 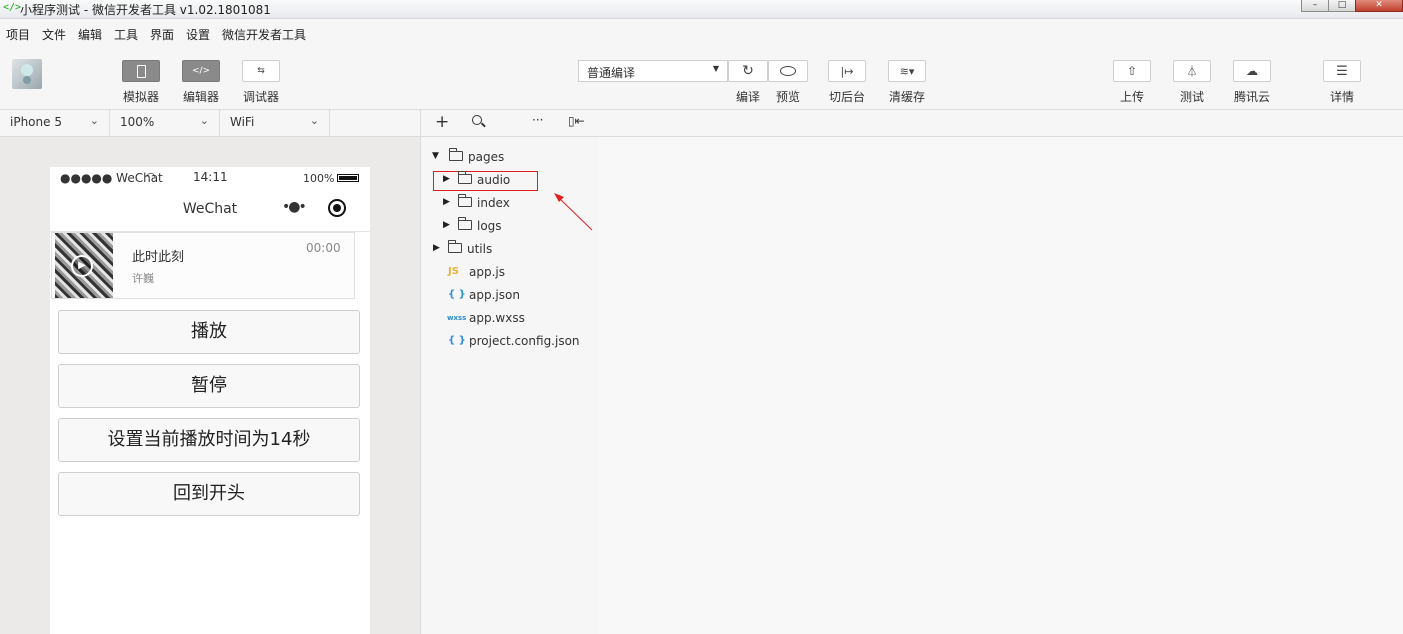 I want to click on background-button: |↦, so click(x=847, y=71).